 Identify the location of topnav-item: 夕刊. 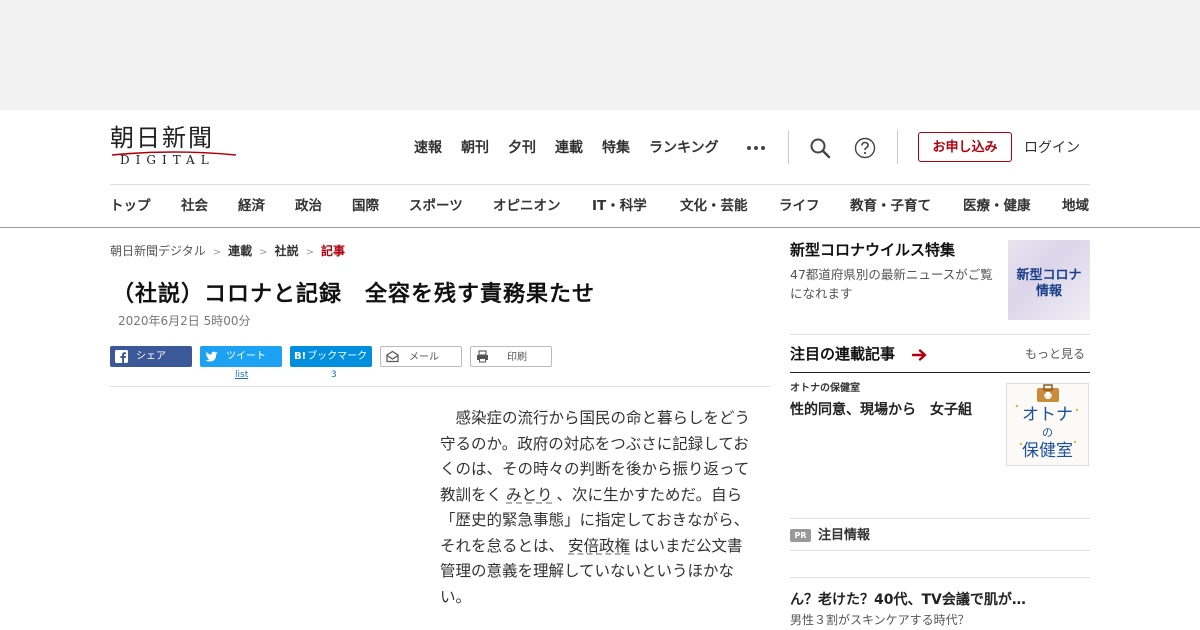
(522, 148).